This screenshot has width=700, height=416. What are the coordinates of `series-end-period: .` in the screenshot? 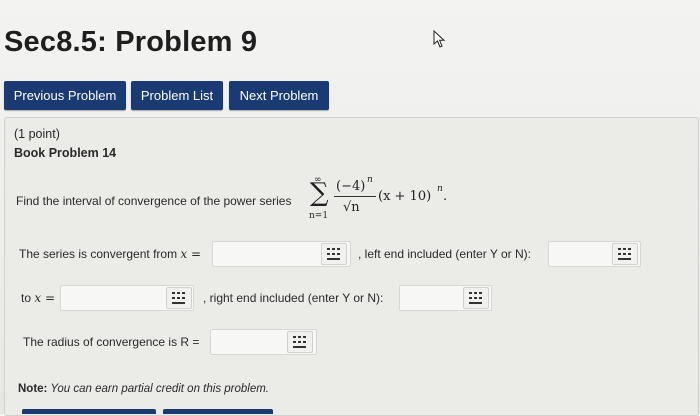 It's located at (445, 196).